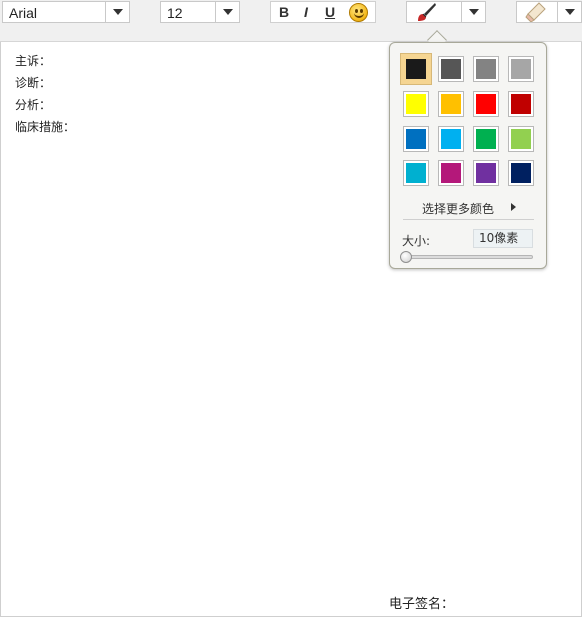 The image size is (582, 617). What do you see at coordinates (45, 127) in the screenshot?
I see `field-clinical-measures: 临床措施：` at bounding box center [45, 127].